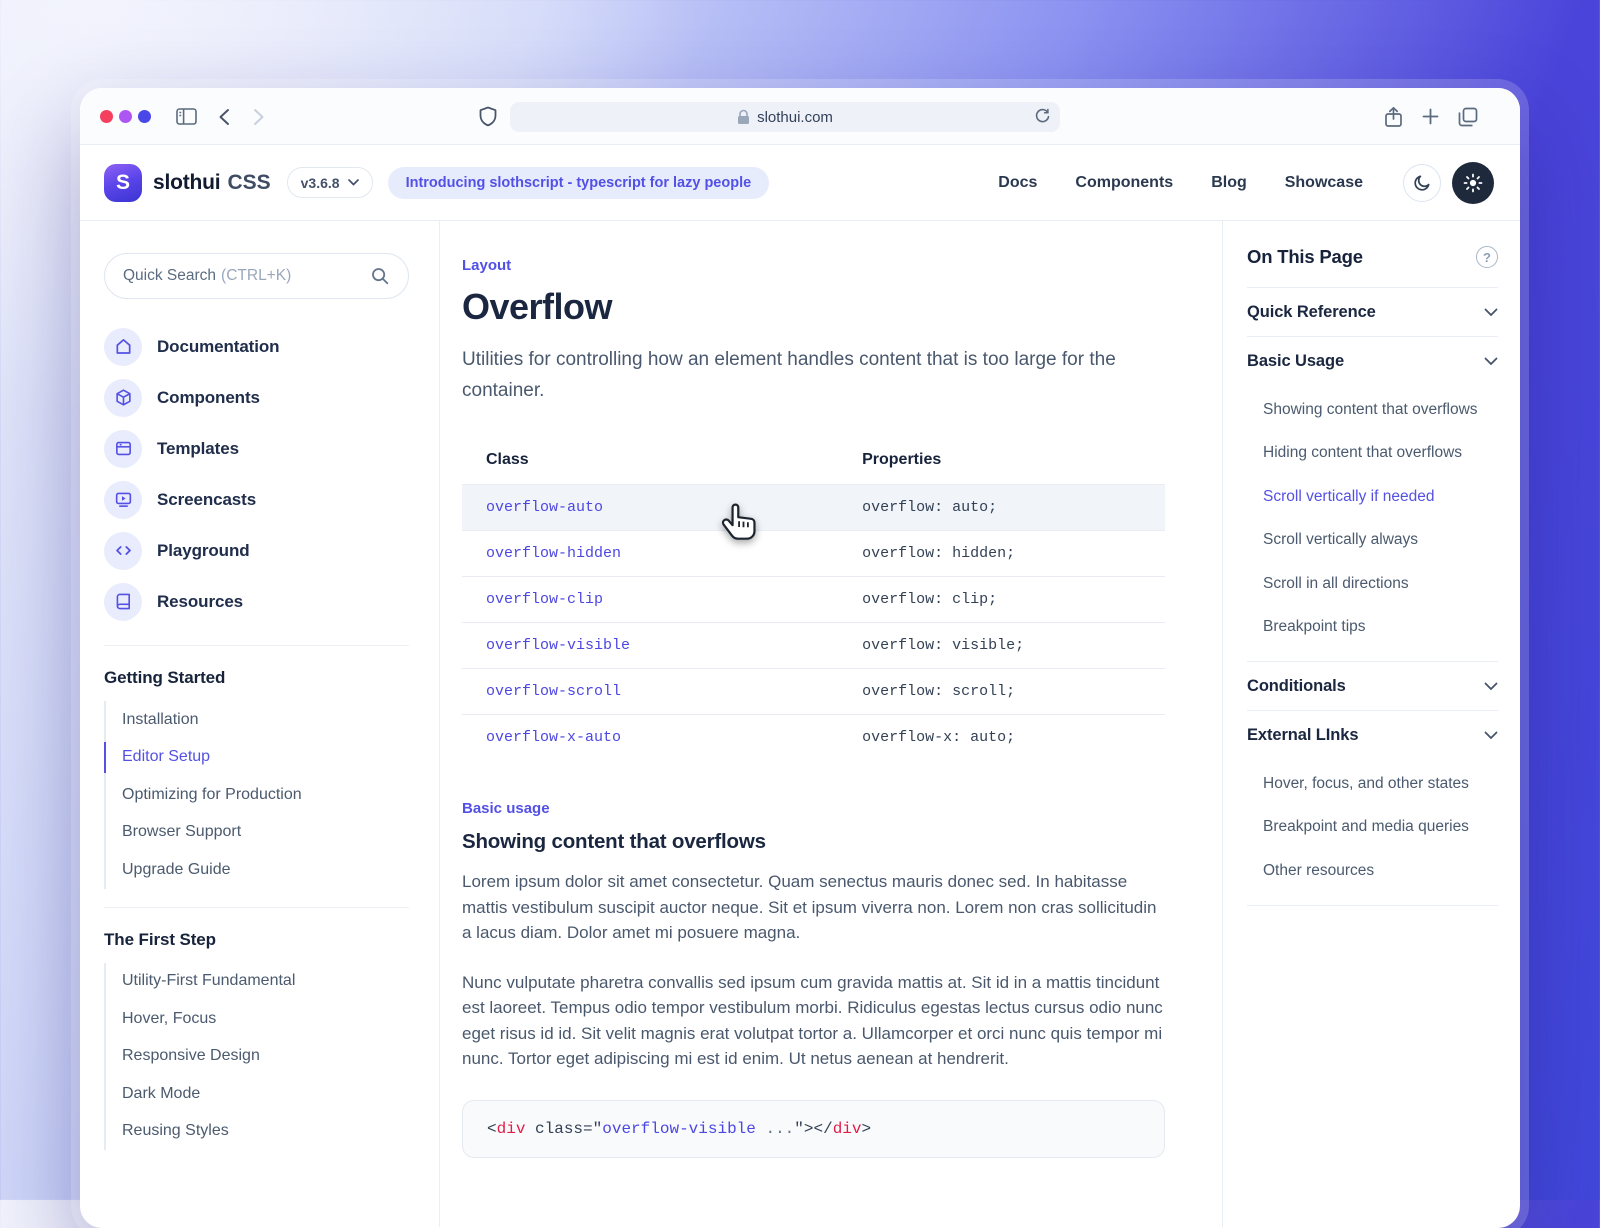  Describe the element at coordinates (1430, 116) in the screenshot. I see `new-tab-icon` at that location.